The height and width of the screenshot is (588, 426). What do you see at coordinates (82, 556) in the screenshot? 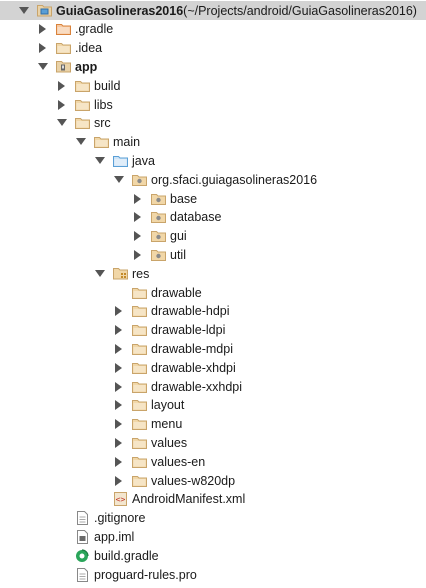
I see `gradle-file-icon` at bounding box center [82, 556].